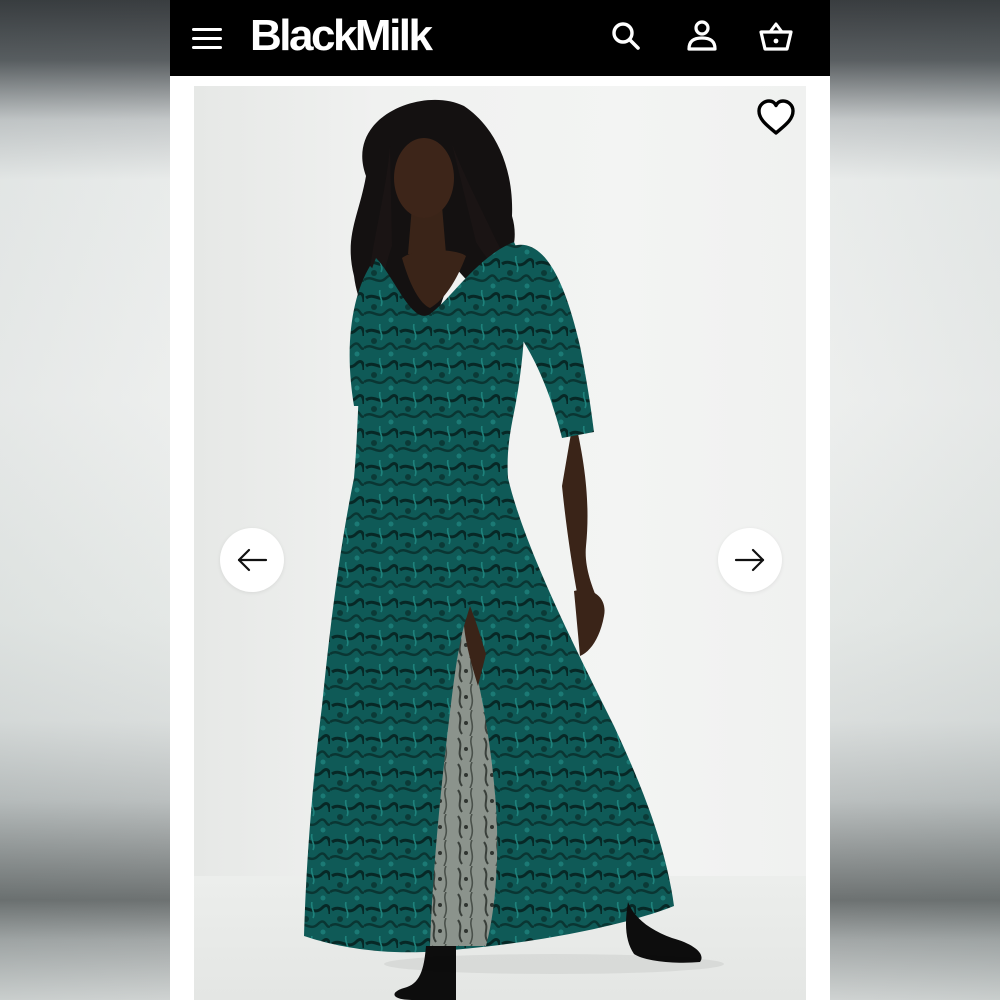 The image size is (1000, 1000). I want to click on arrow-left-icon, so click(252, 560).